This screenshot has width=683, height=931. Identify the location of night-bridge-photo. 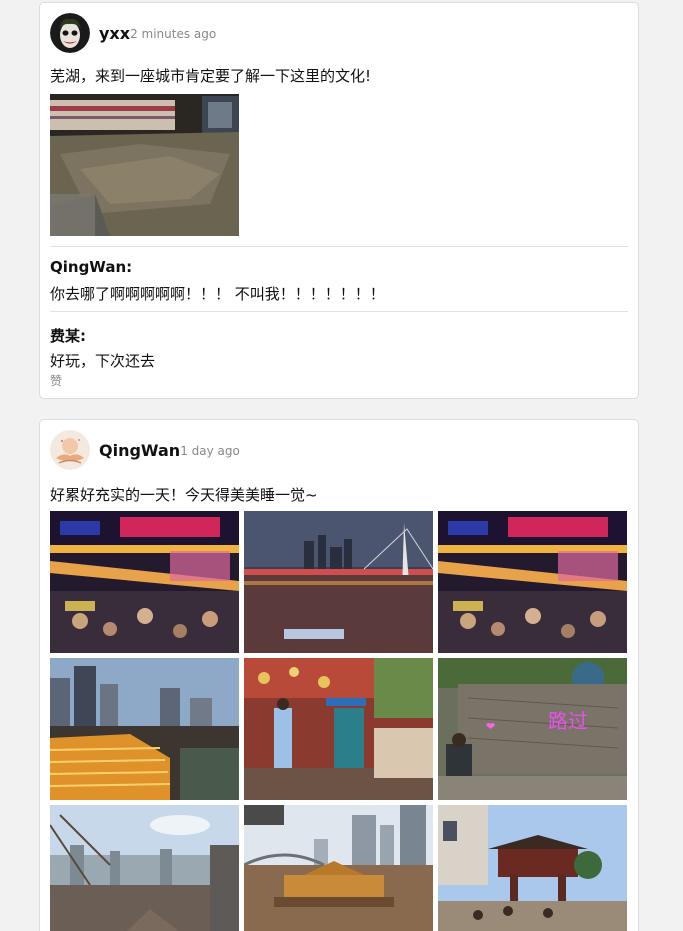
(338, 582).